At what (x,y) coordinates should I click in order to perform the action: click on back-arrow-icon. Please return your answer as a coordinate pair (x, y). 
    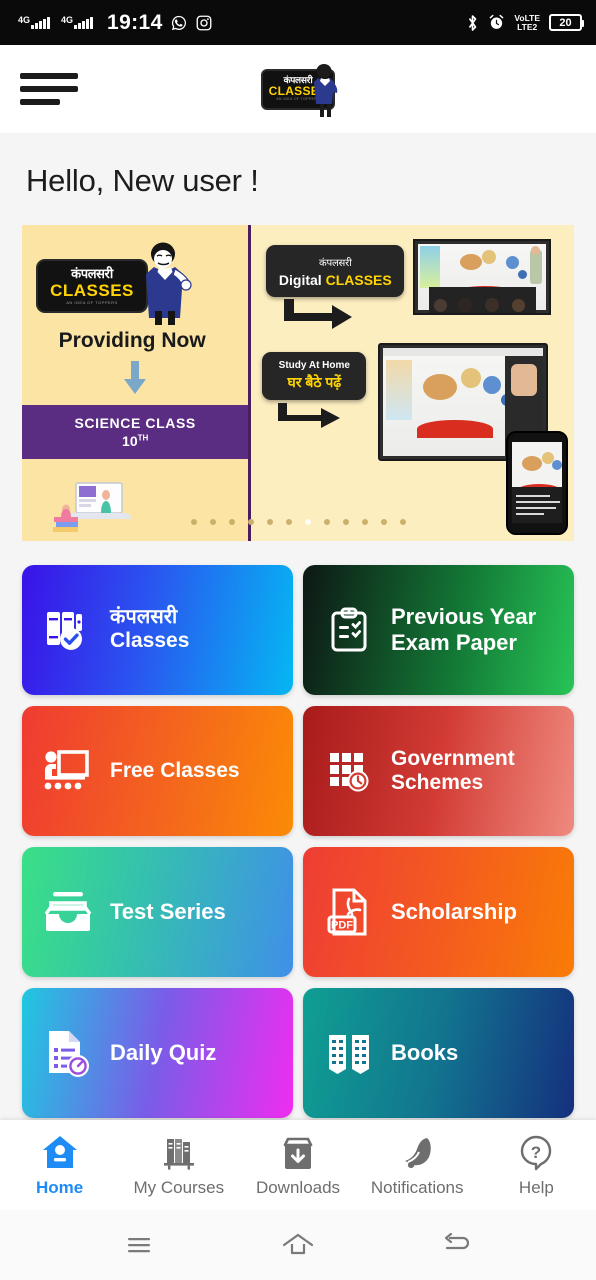
    Looking at the image, I should click on (456, 1241).